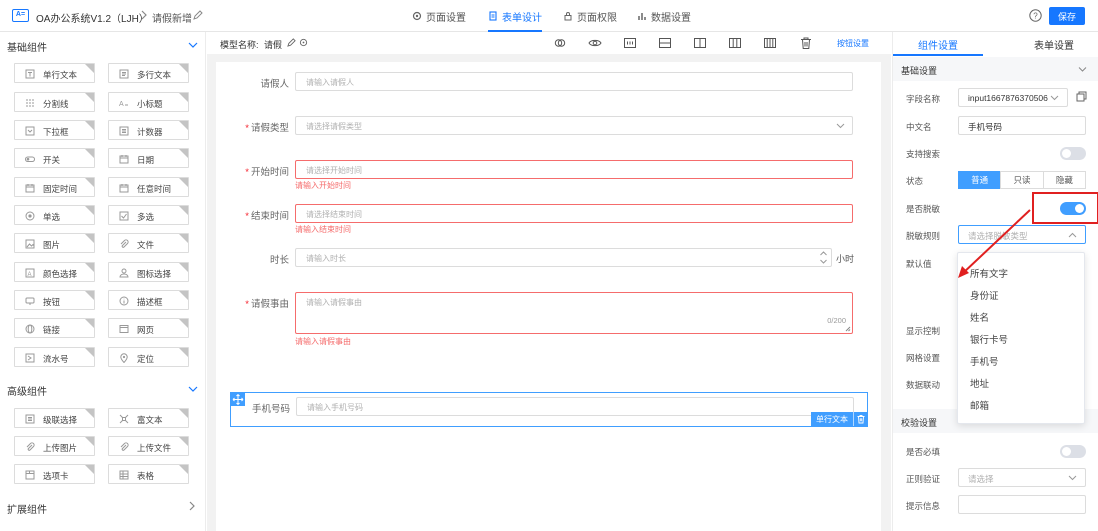  I want to click on copy-icon, so click(1081, 96).